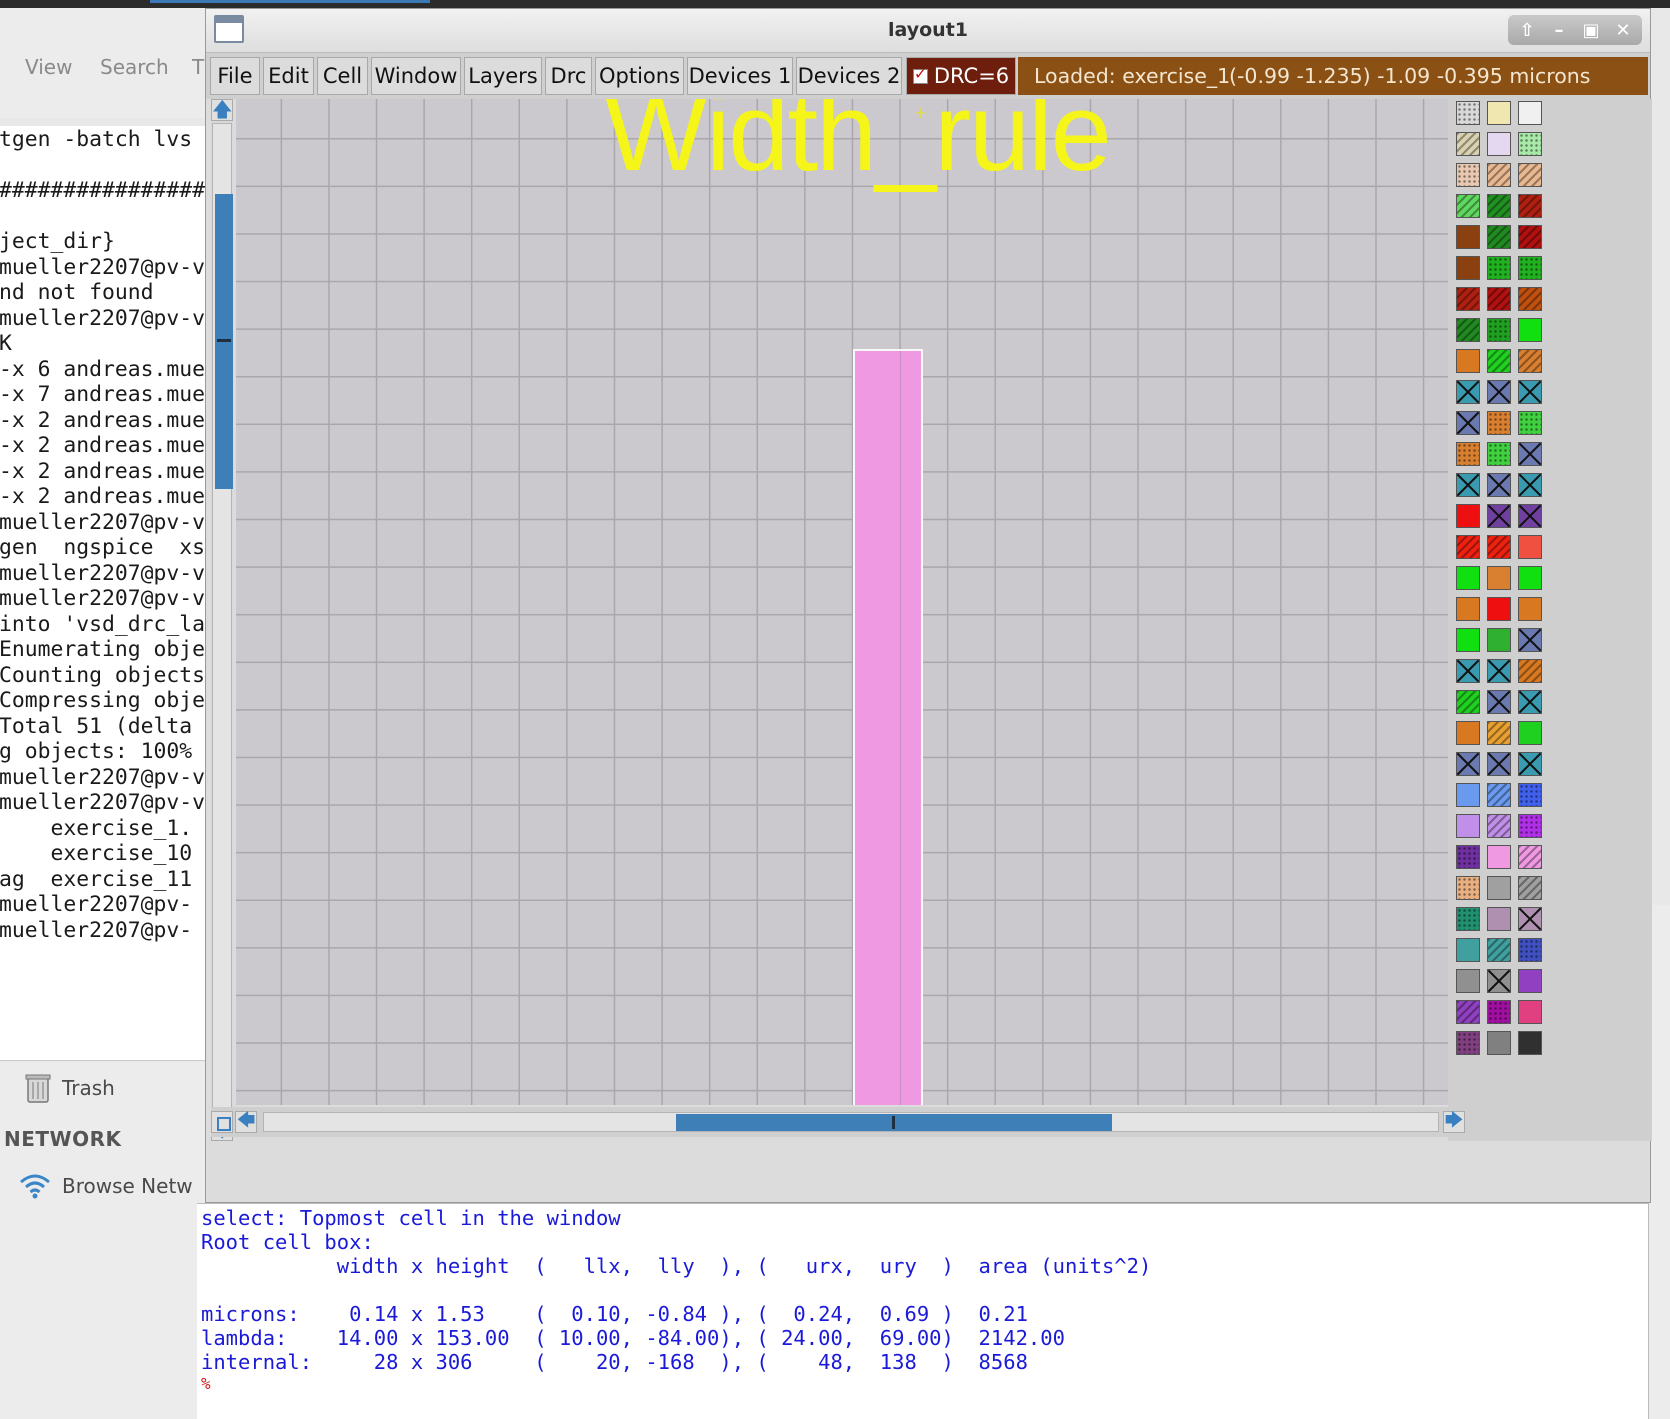  Describe the element at coordinates (416, 76) in the screenshot. I see `menu-window: Window` at that location.